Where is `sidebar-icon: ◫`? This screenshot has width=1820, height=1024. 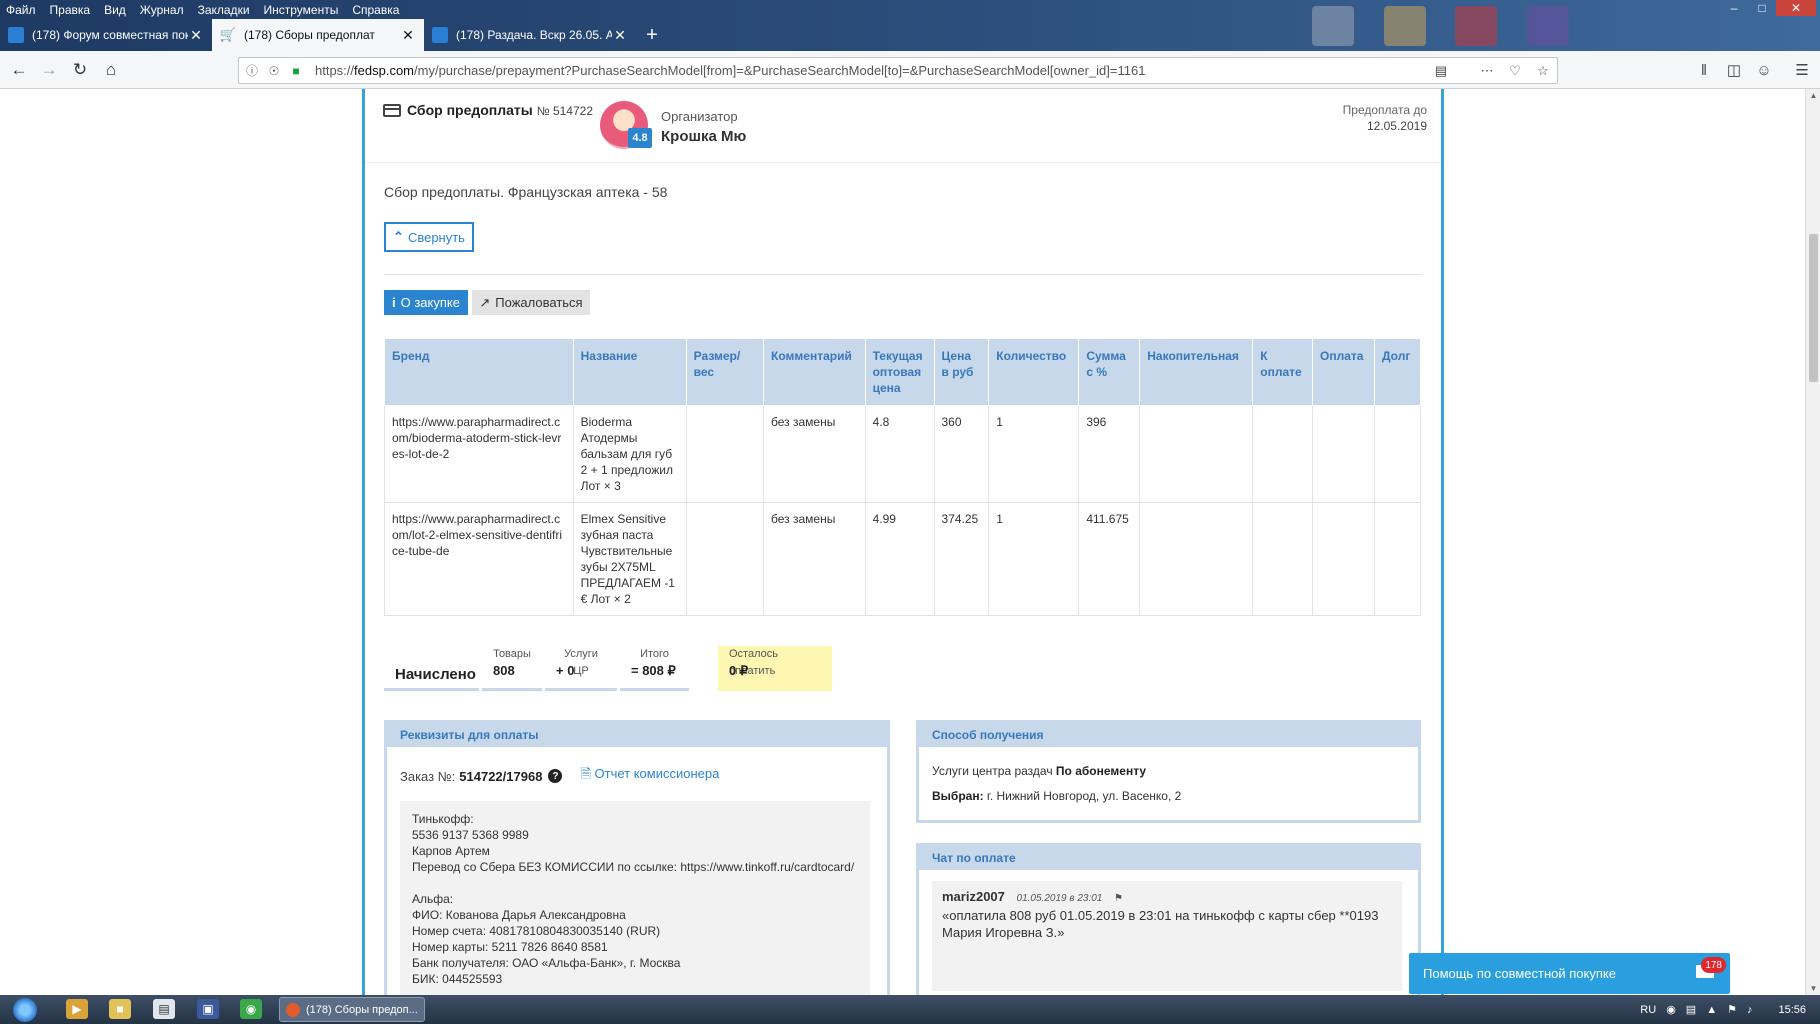
sidebar-icon: ◫ is located at coordinates (1734, 70).